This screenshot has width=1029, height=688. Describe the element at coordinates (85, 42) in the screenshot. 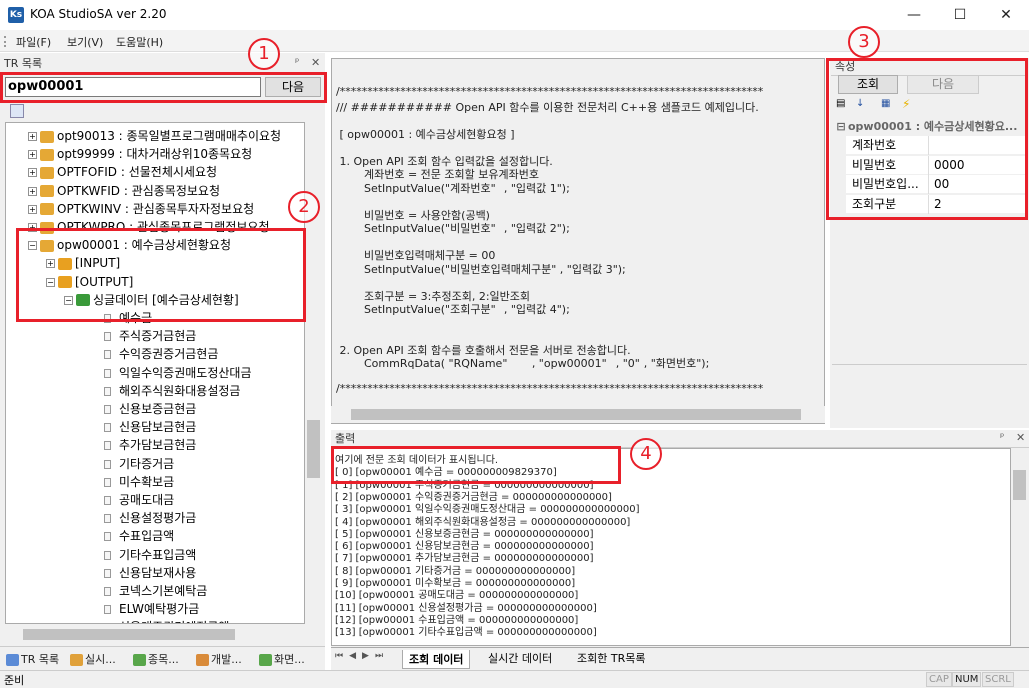

I see `menu-view: 보기(V)` at that location.